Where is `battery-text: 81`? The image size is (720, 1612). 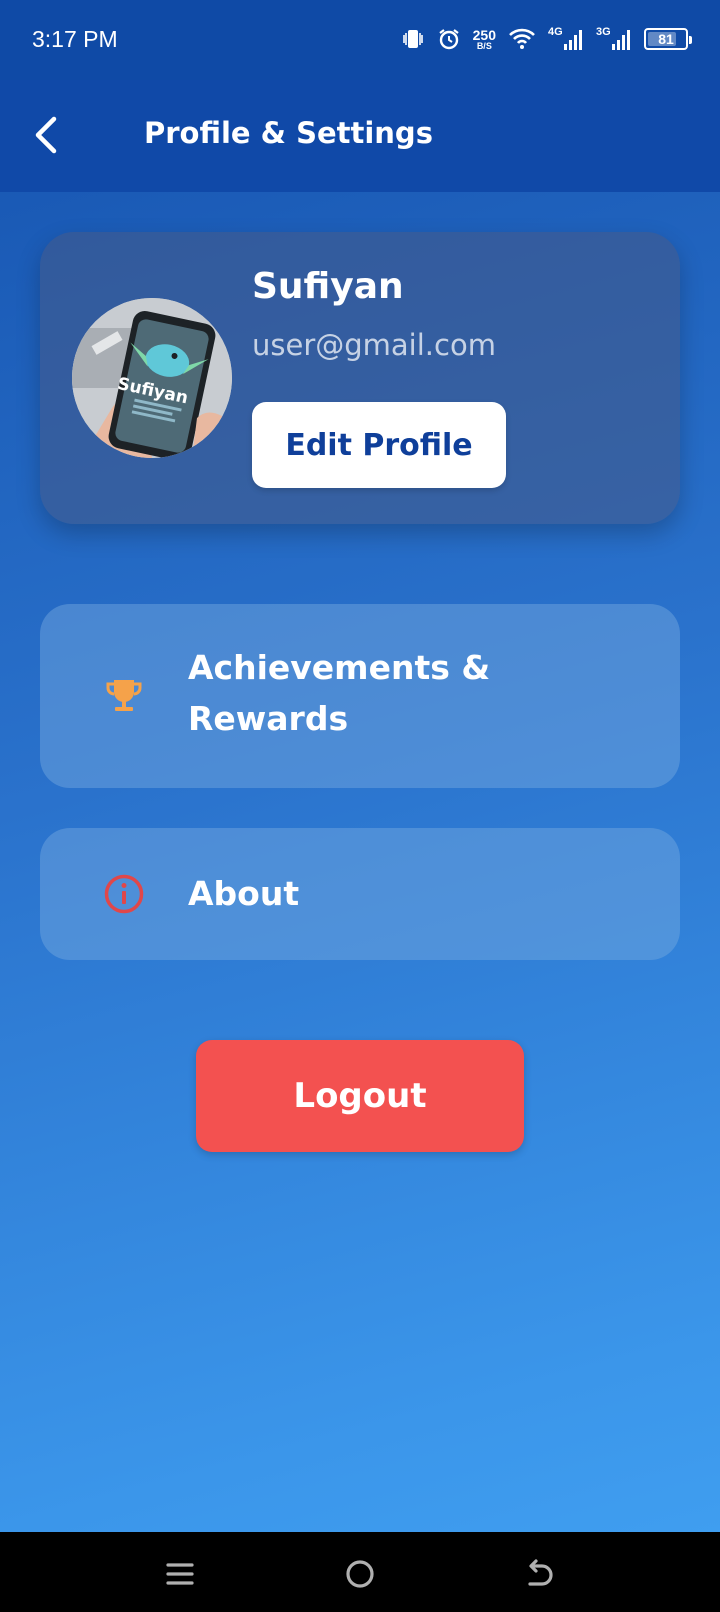
battery-text: 81 is located at coordinates (666, 39).